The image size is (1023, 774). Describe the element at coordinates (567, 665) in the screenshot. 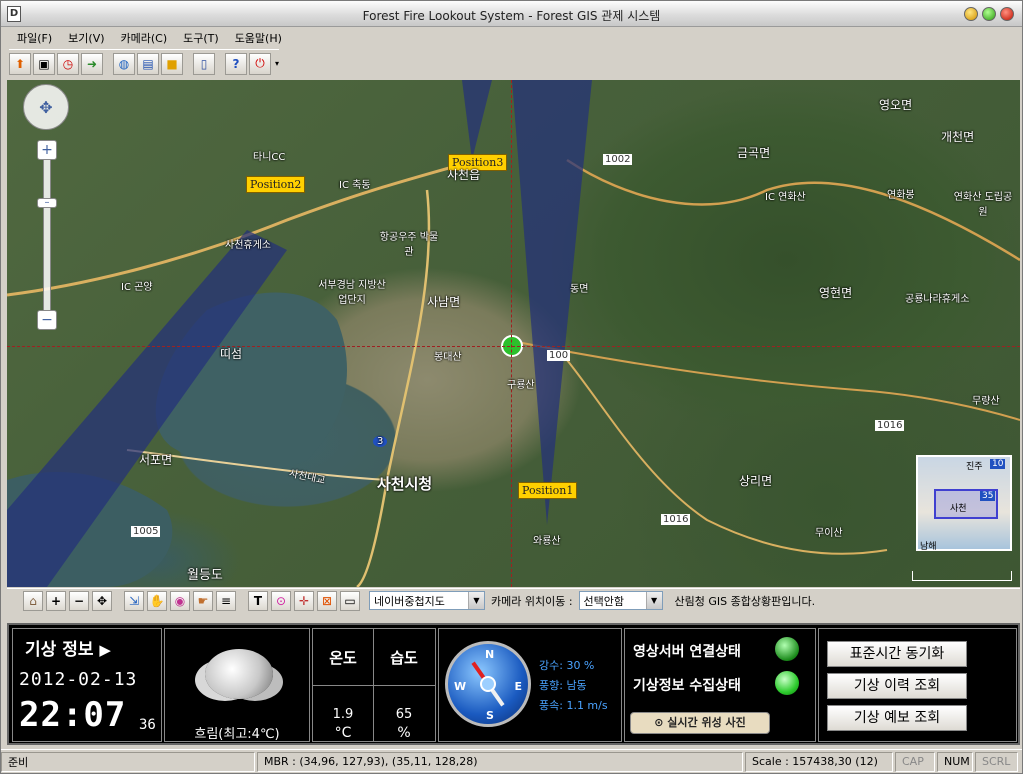

I see `precipitation-text: 강수: 30 %` at that location.